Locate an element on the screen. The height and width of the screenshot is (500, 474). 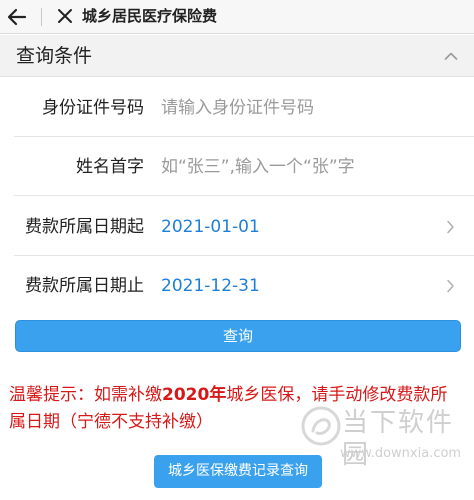
id-number-row: 身份证件号码 请输入身份证件号码 is located at coordinates (237, 107).